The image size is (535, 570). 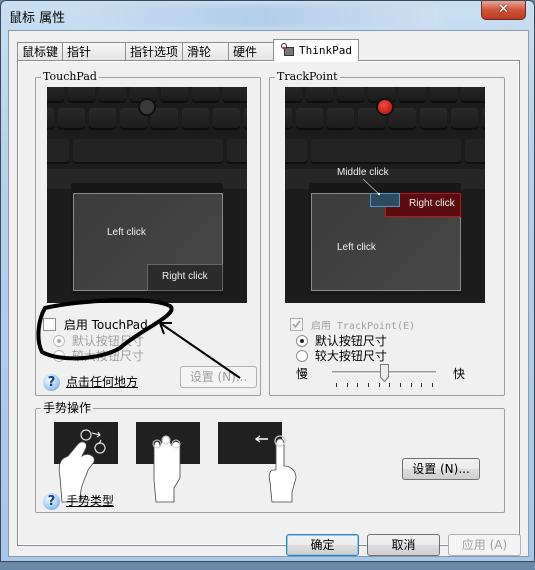 What do you see at coordinates (147, 195) in the screenshot?
I see `touchpad-illustration: Left click Right click` at bounding box center [147, 195].